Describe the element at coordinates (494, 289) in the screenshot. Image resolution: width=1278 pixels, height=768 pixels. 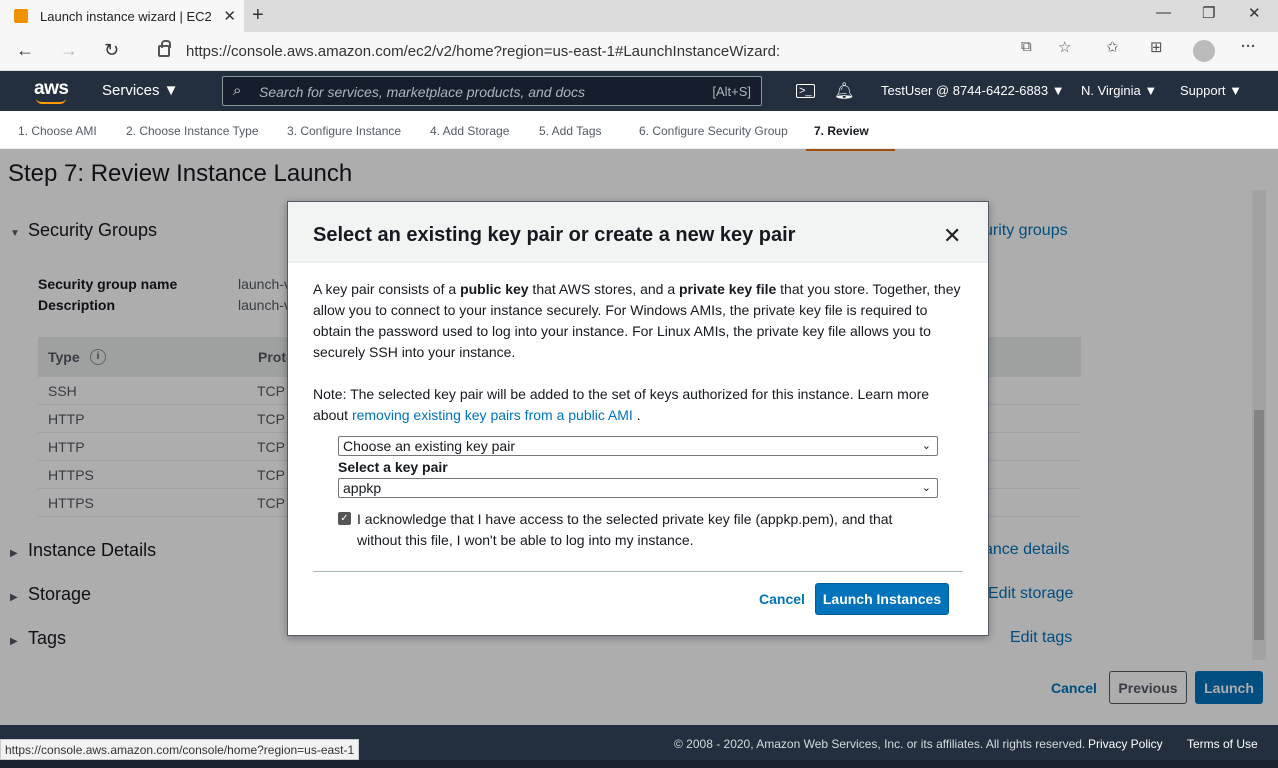
I see `intro-public-key: public key` at that location.